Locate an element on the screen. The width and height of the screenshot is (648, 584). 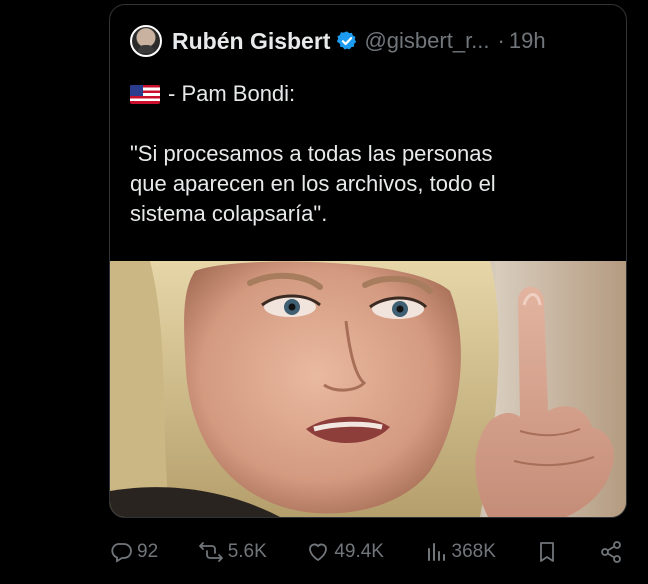
reply-count: 92 is located at coordinates (148, 551).